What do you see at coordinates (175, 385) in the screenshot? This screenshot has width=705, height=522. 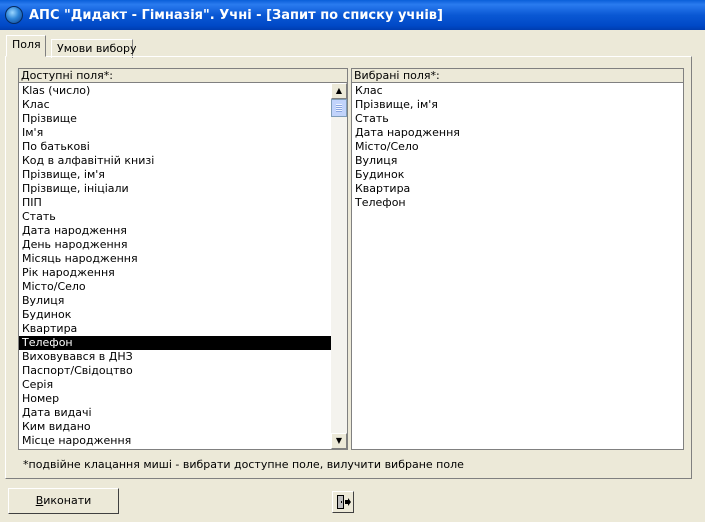 I see `list-item: Серія` at bounding box center [175, 385].